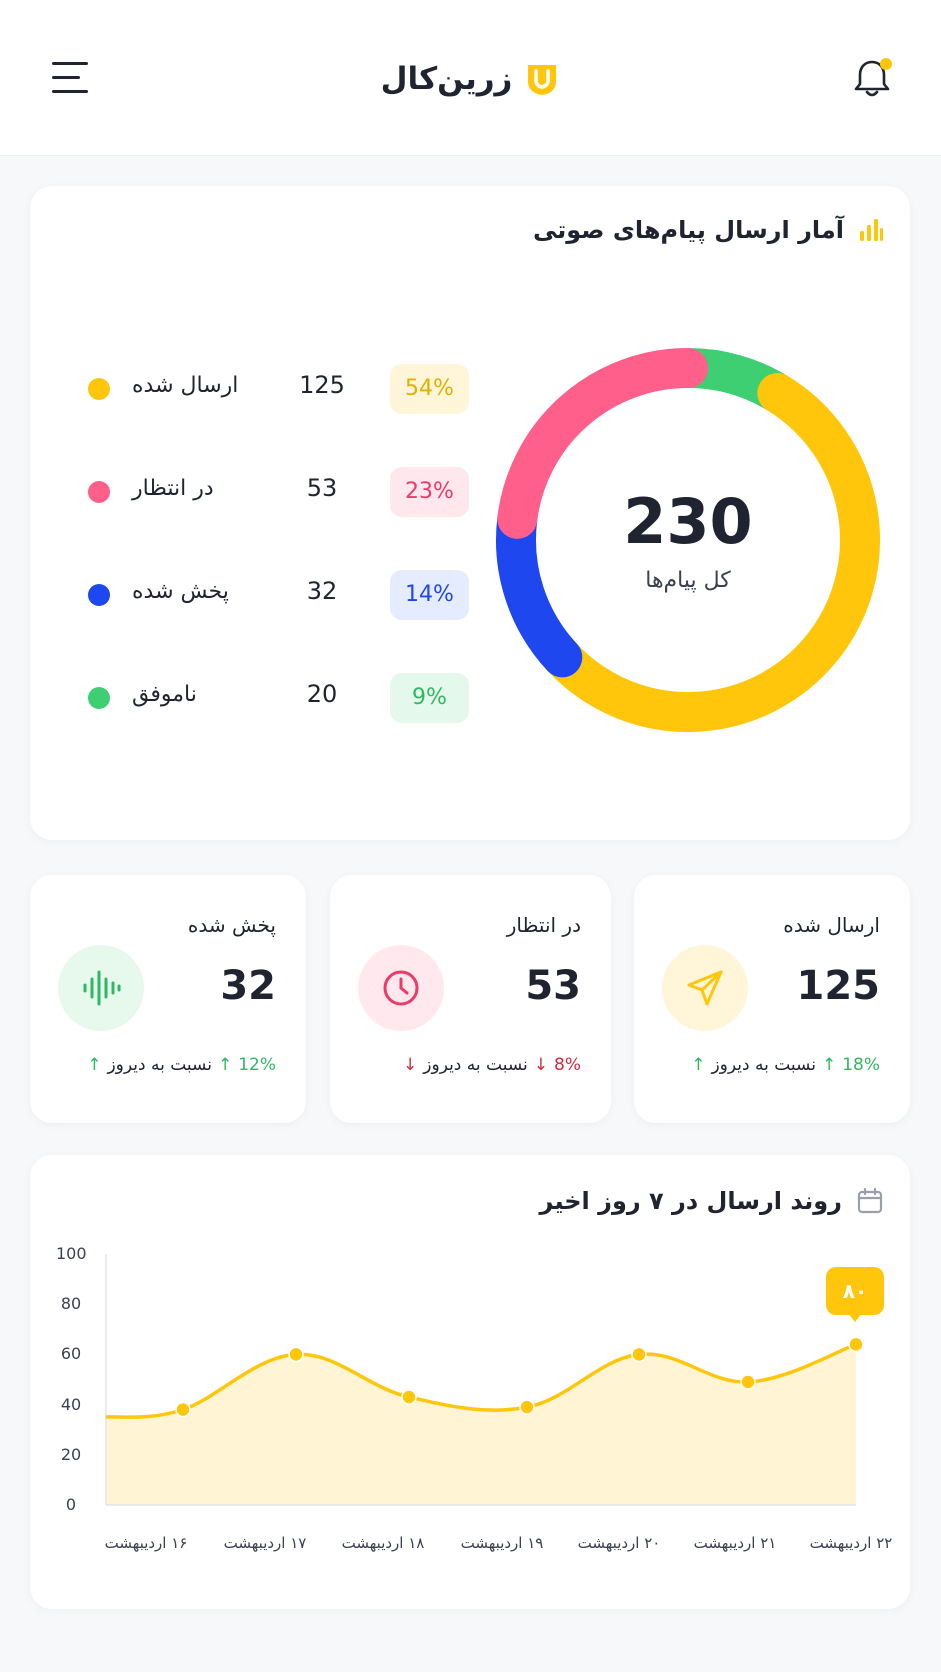  What do you see at coordinates (886, 64) in the screenshot?
I see `notification-dot` at bounding box center [886, 64].